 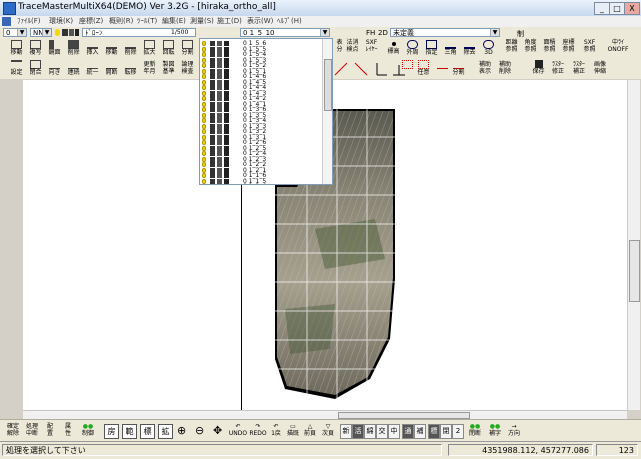 What do you see at coordinates (579, 70) in the screenshot?
I see `raster-adjust-button: ﾗｽﾀｰ 補正` at bounding box center [579, 70].